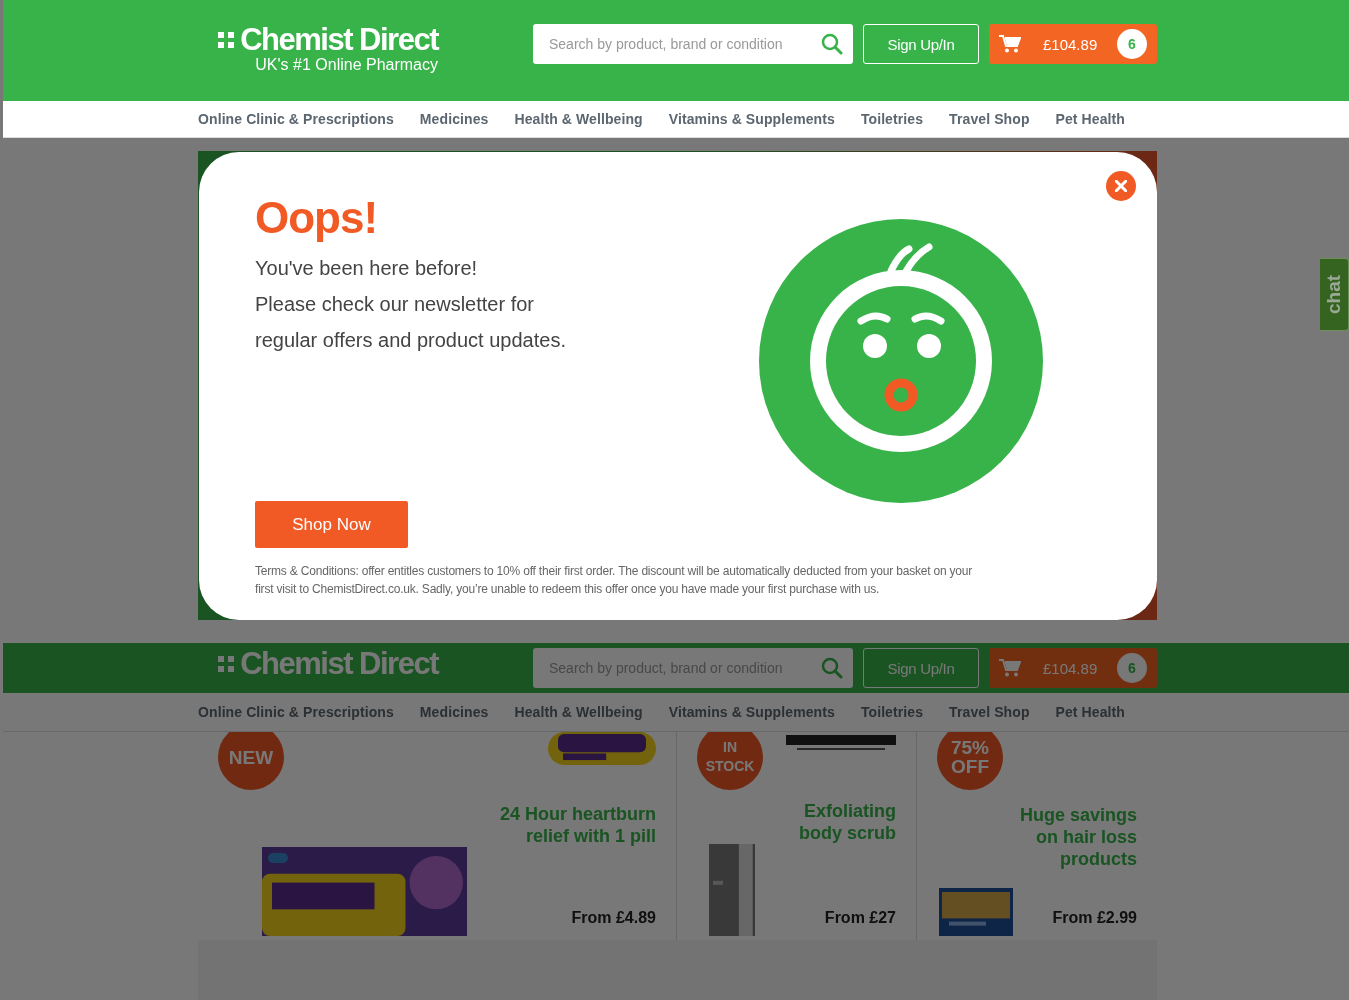  I want to click on promo-headline: Huge savings on hair loss products, so click(1037, 837).